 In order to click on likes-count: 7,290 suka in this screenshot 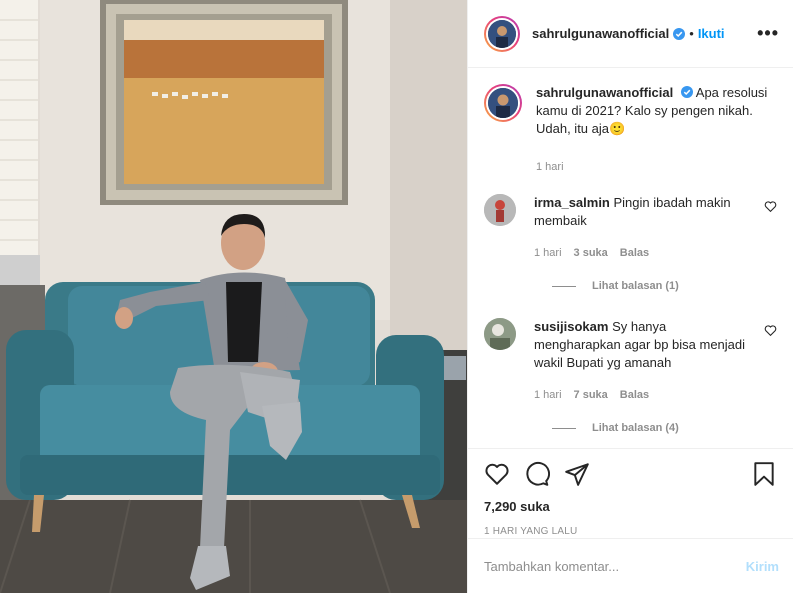, I will do `click(630, 506)`.